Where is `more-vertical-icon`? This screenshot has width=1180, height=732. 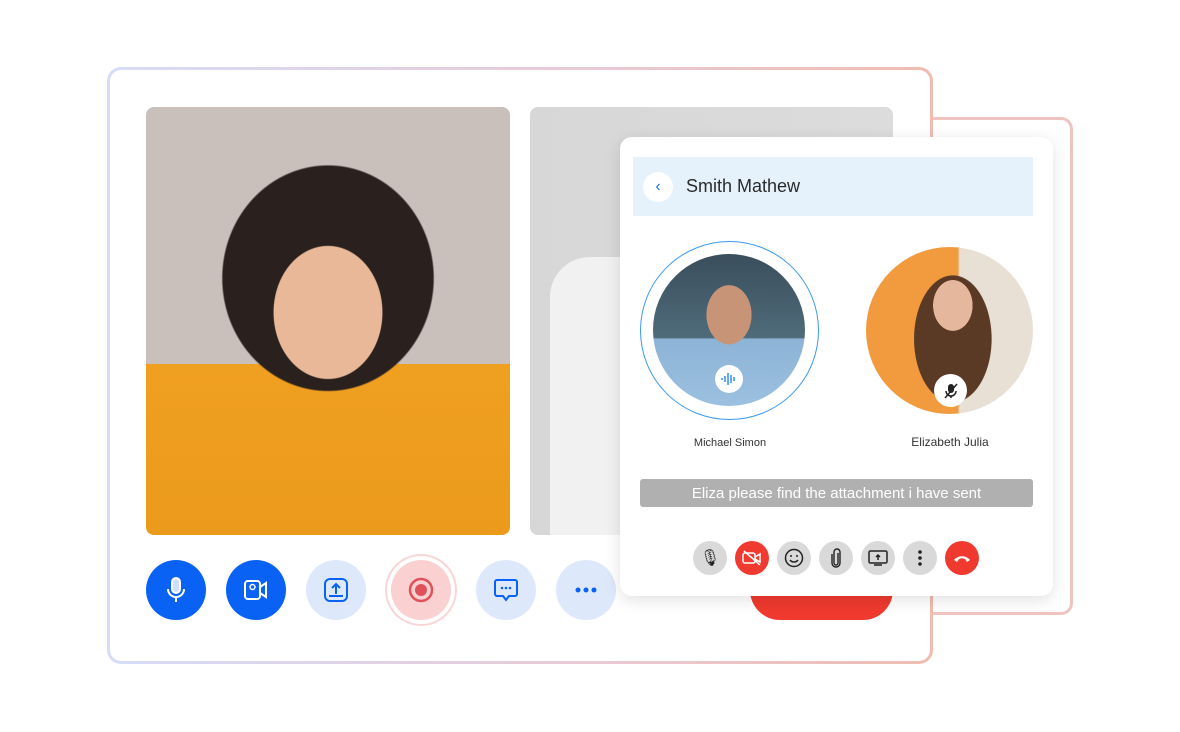 more-vertical-icon is located at coordinates (920, 558).